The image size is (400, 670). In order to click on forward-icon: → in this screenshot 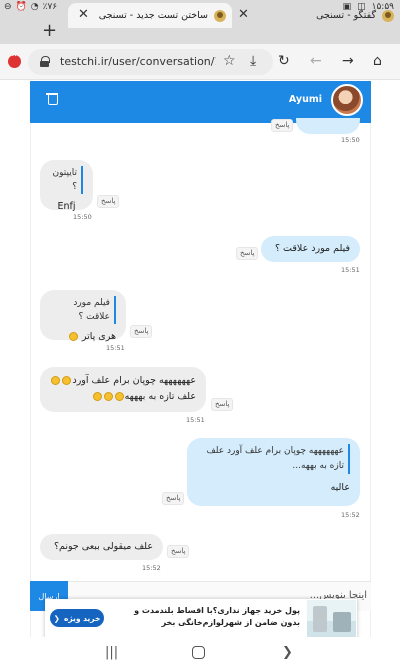, I will do `click(348, 61)`.